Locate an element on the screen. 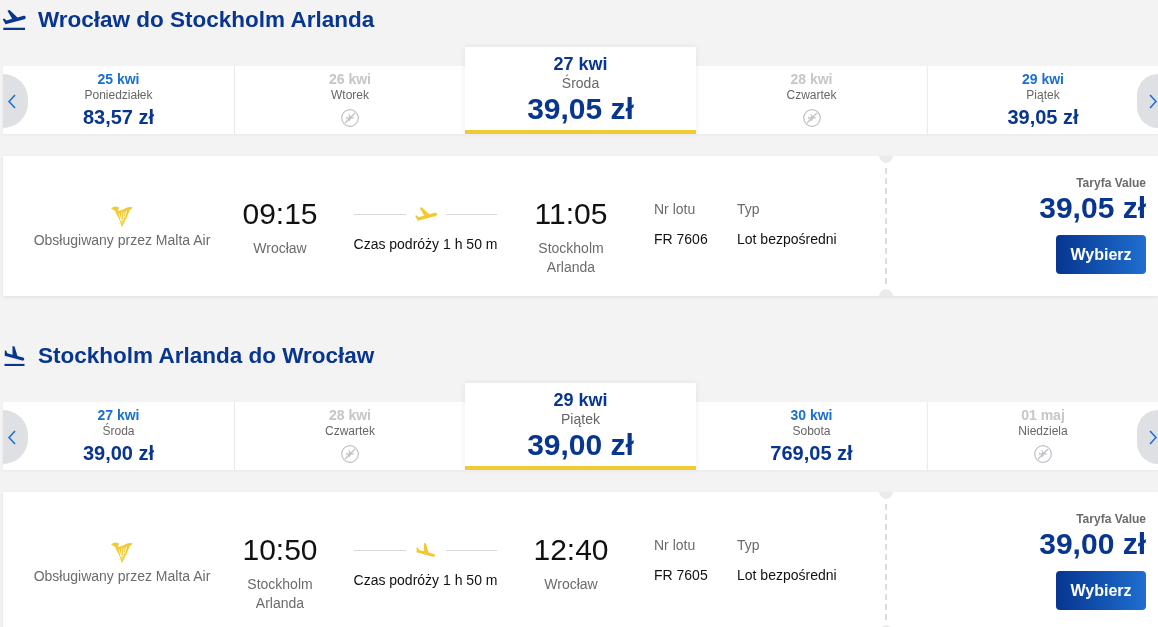 This screenshot has width=1158, height=627. takeoff-icon is located at coordinates (14, 20).